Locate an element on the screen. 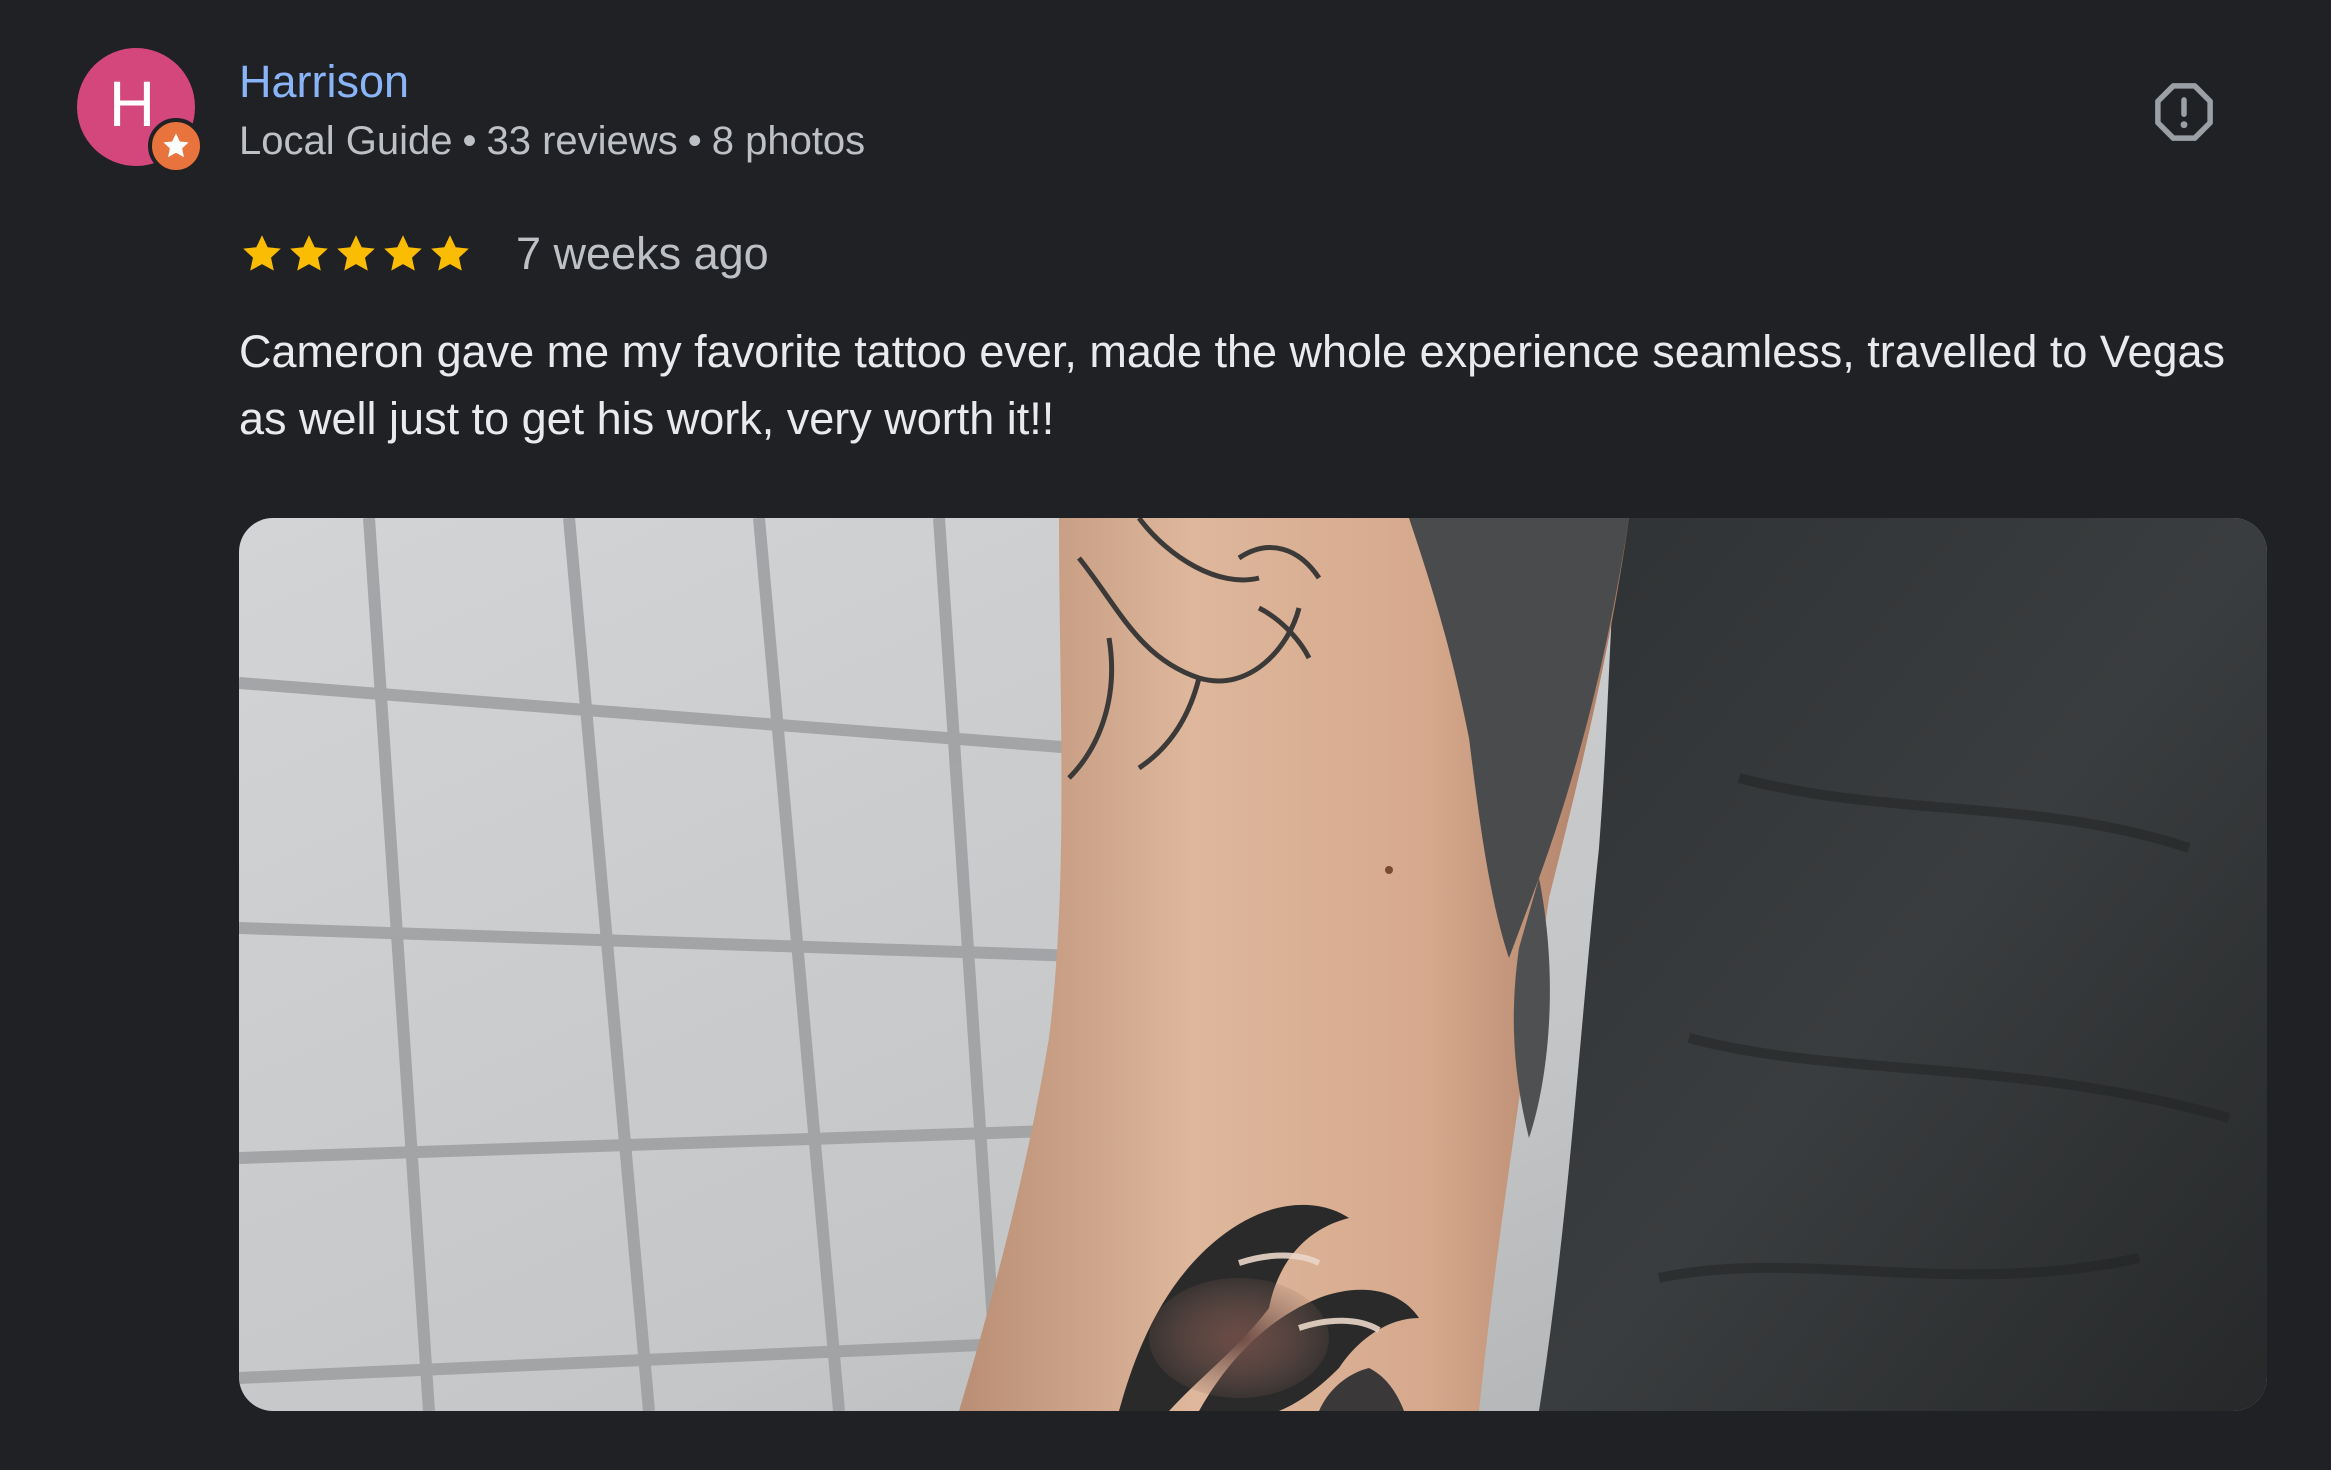  report-review-button is located at coordinates (2184, 112).